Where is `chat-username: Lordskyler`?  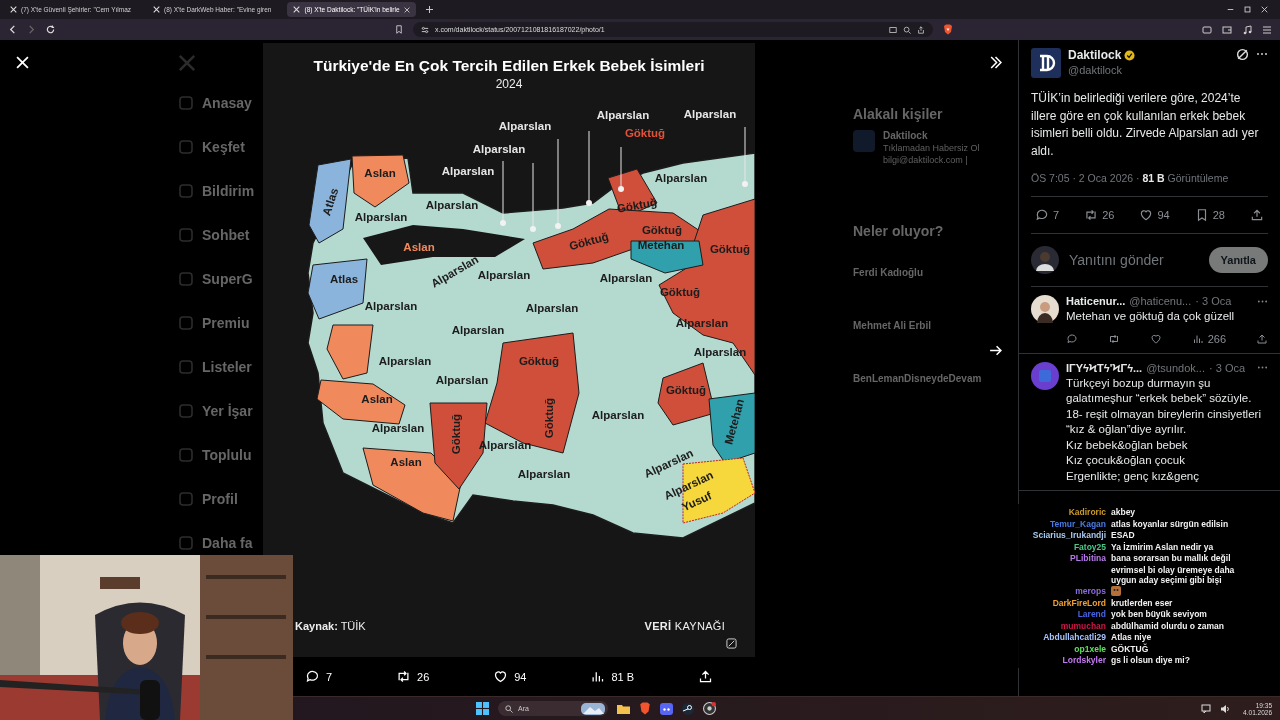 chat-username: Lordskyler is located at coordinates (1083, 660).